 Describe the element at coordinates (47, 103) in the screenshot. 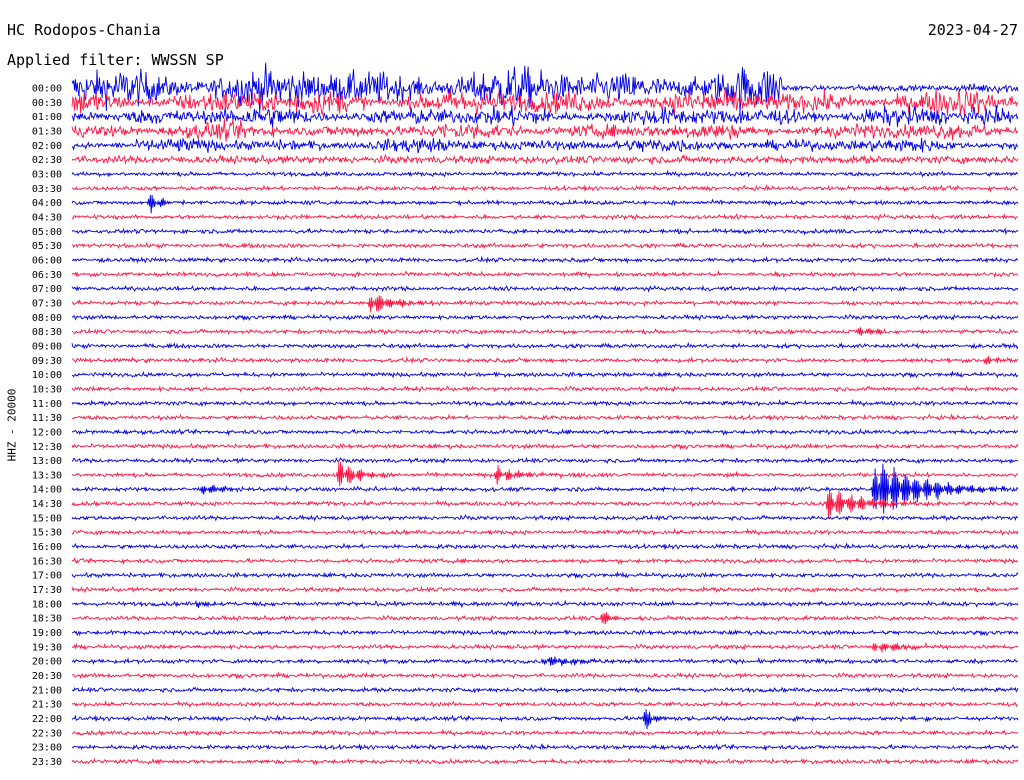

I see `row-time-label: 00:30` at that location.